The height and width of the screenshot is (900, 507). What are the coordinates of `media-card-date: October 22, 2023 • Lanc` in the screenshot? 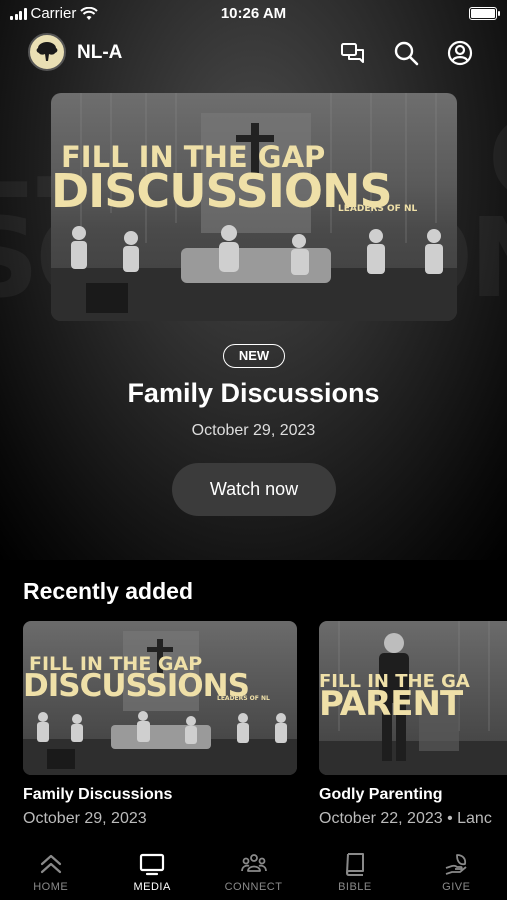 It's located at (405, 818).